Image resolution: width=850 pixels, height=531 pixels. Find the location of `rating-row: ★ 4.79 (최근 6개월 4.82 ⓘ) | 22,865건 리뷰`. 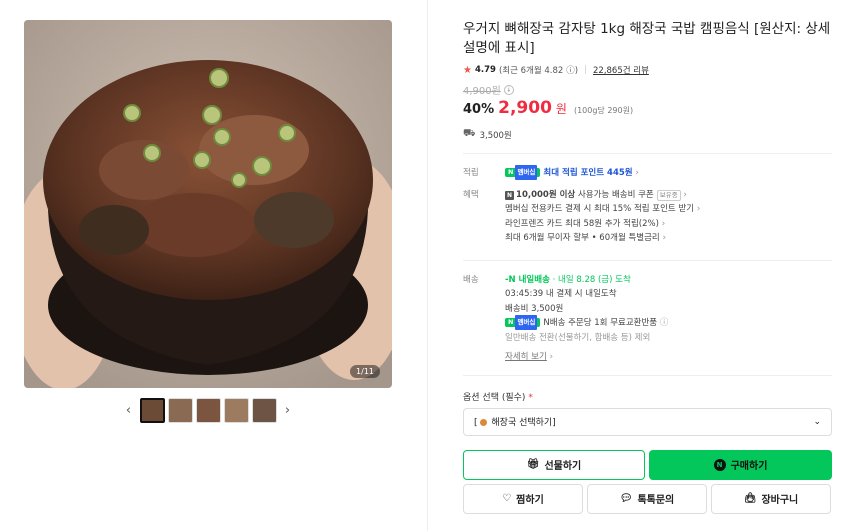

rating-row: ★ 4.79 (최근 6개월 4.82 ⓘ) | 22,865건 리뷰 is located at coordinates (647, 70).